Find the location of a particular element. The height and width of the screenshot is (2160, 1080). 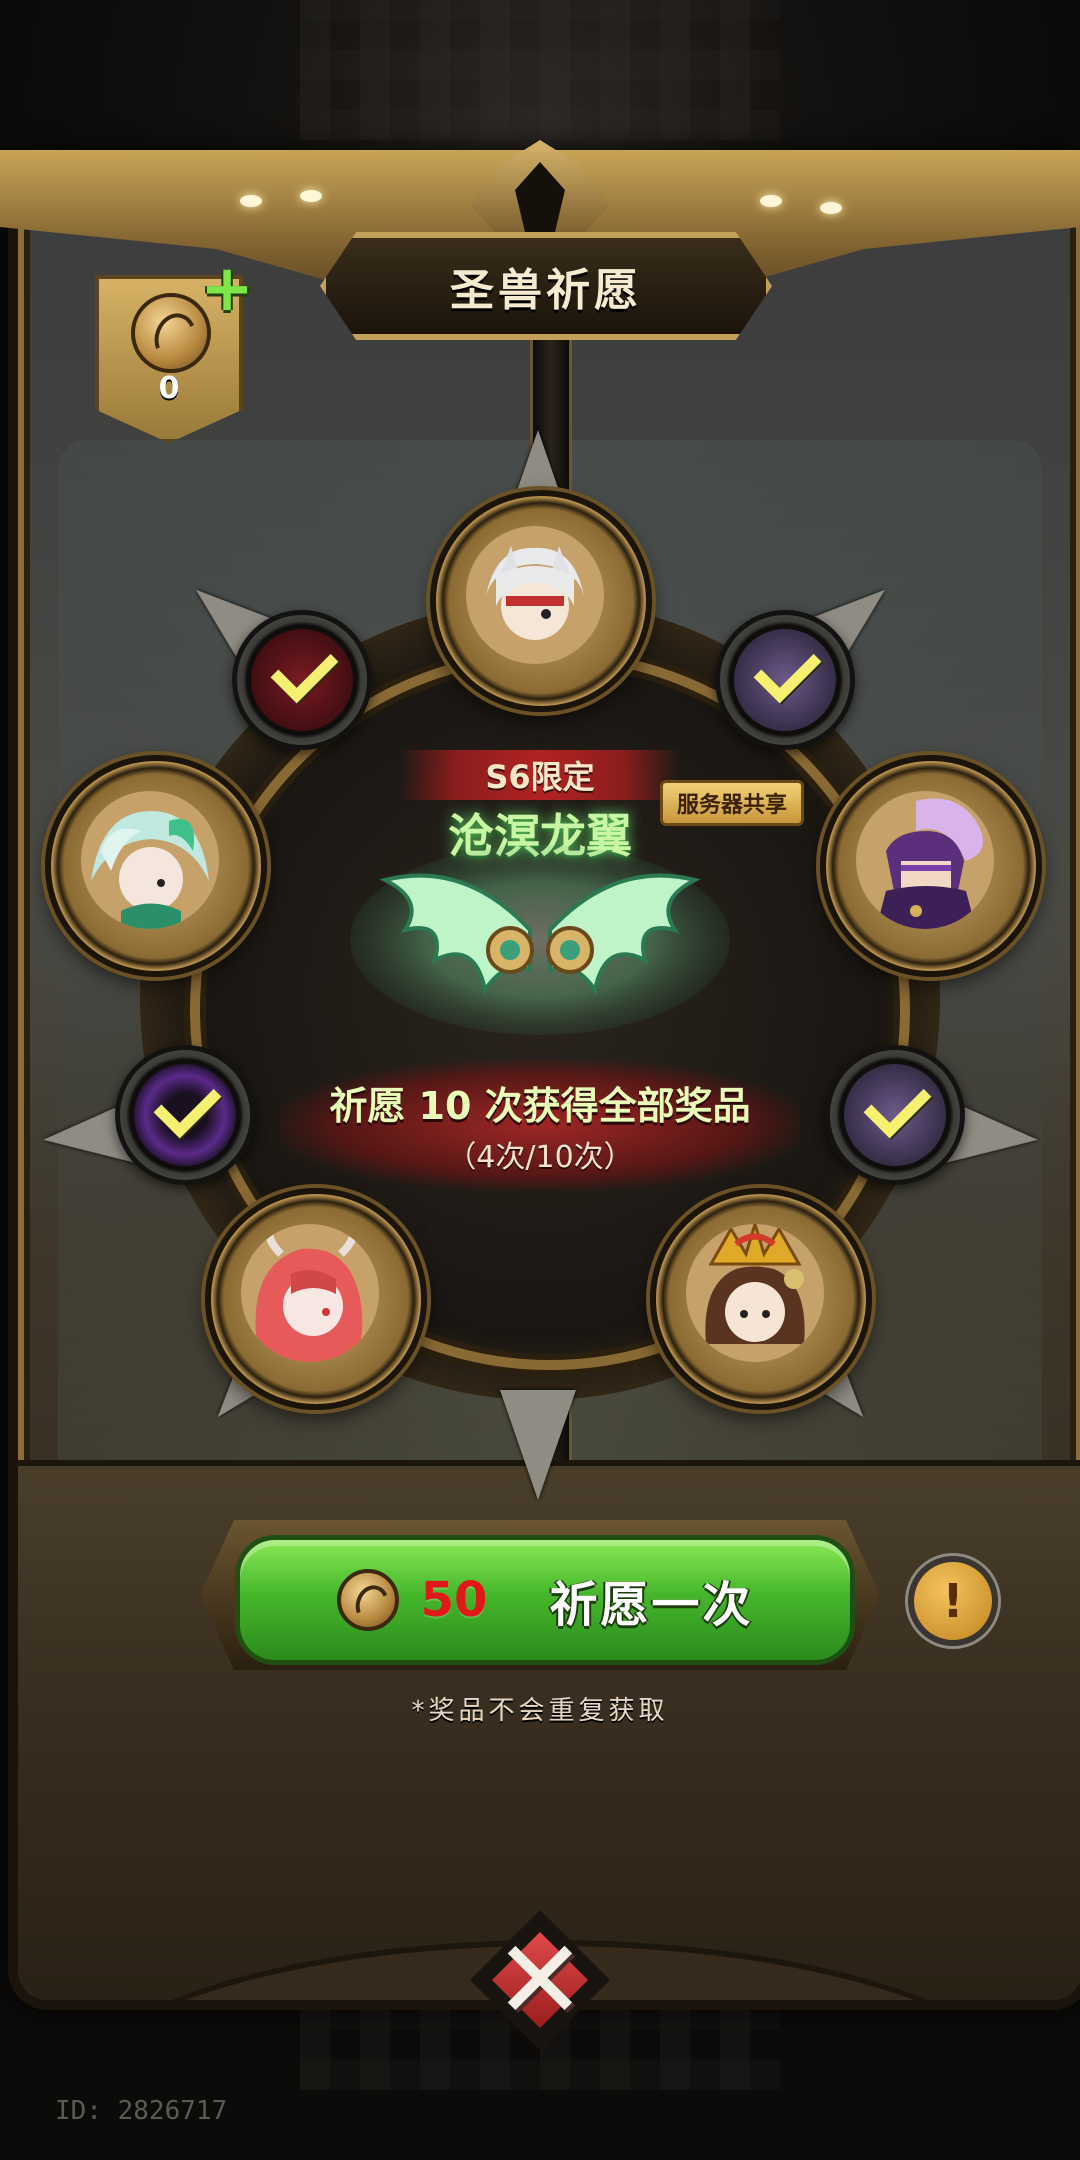

dragon-wings-icon is located at coordinates (540, 940).